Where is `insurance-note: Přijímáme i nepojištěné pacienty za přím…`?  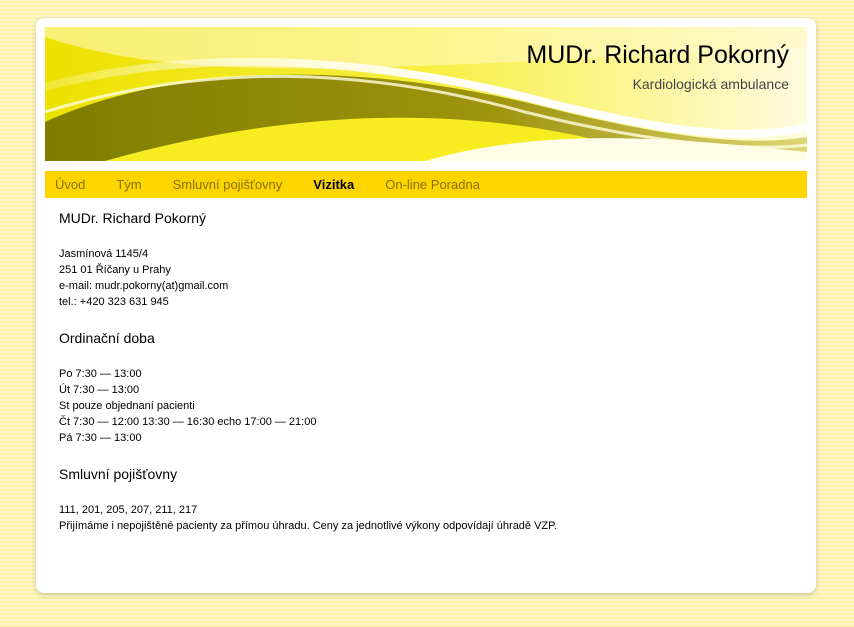
insurance-note: Přijímáme i nepojištěné pacienty za přím… is located at coordinates (308, 526).